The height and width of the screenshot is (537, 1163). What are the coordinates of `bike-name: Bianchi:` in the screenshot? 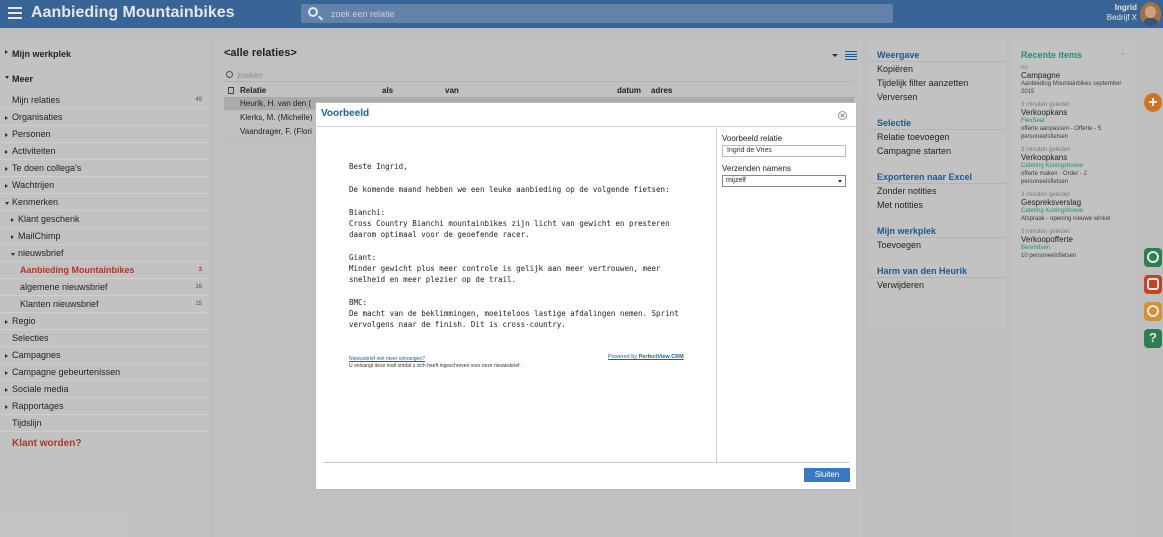 It's located at (367, 212).